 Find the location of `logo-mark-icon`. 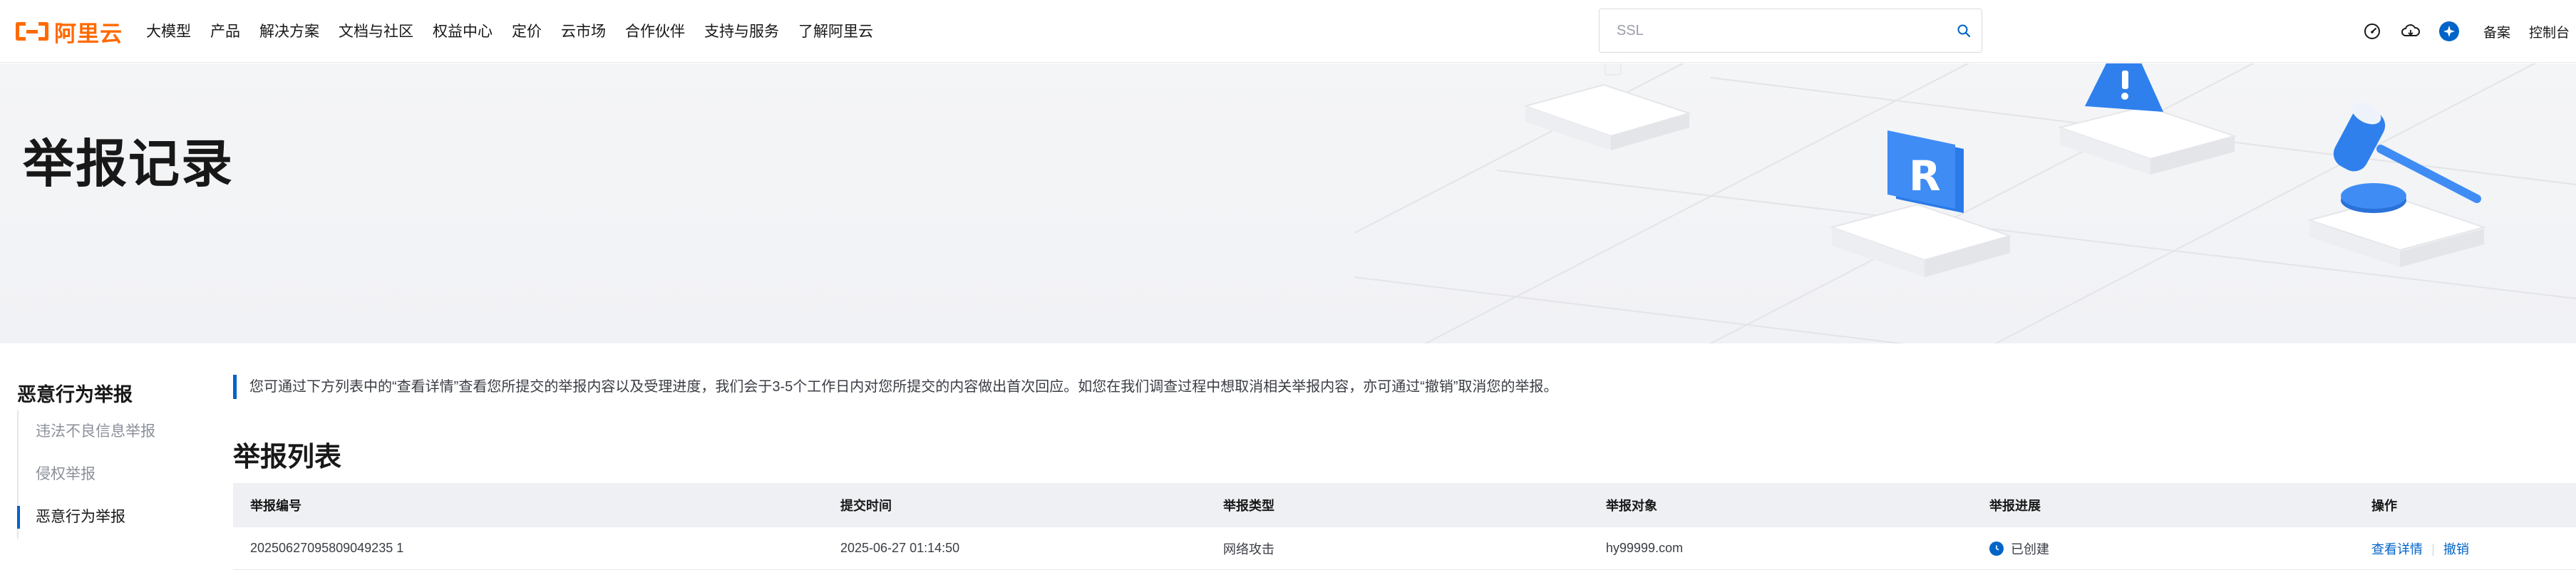

logo-mark-icon is located at coordinates (32, 31).